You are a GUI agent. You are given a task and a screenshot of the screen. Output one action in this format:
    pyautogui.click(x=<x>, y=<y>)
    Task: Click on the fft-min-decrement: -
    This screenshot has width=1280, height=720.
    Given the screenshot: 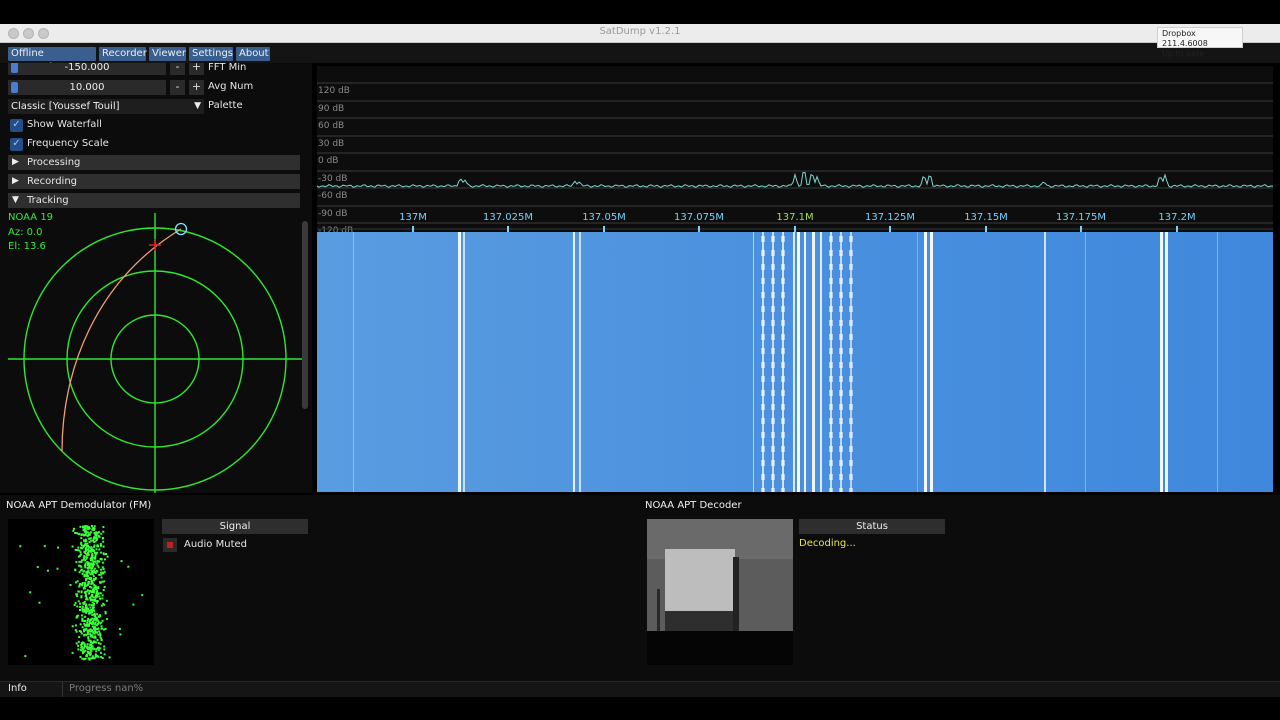 What is the action you would take?
    pyautogui.click(x=177, y=69)
    